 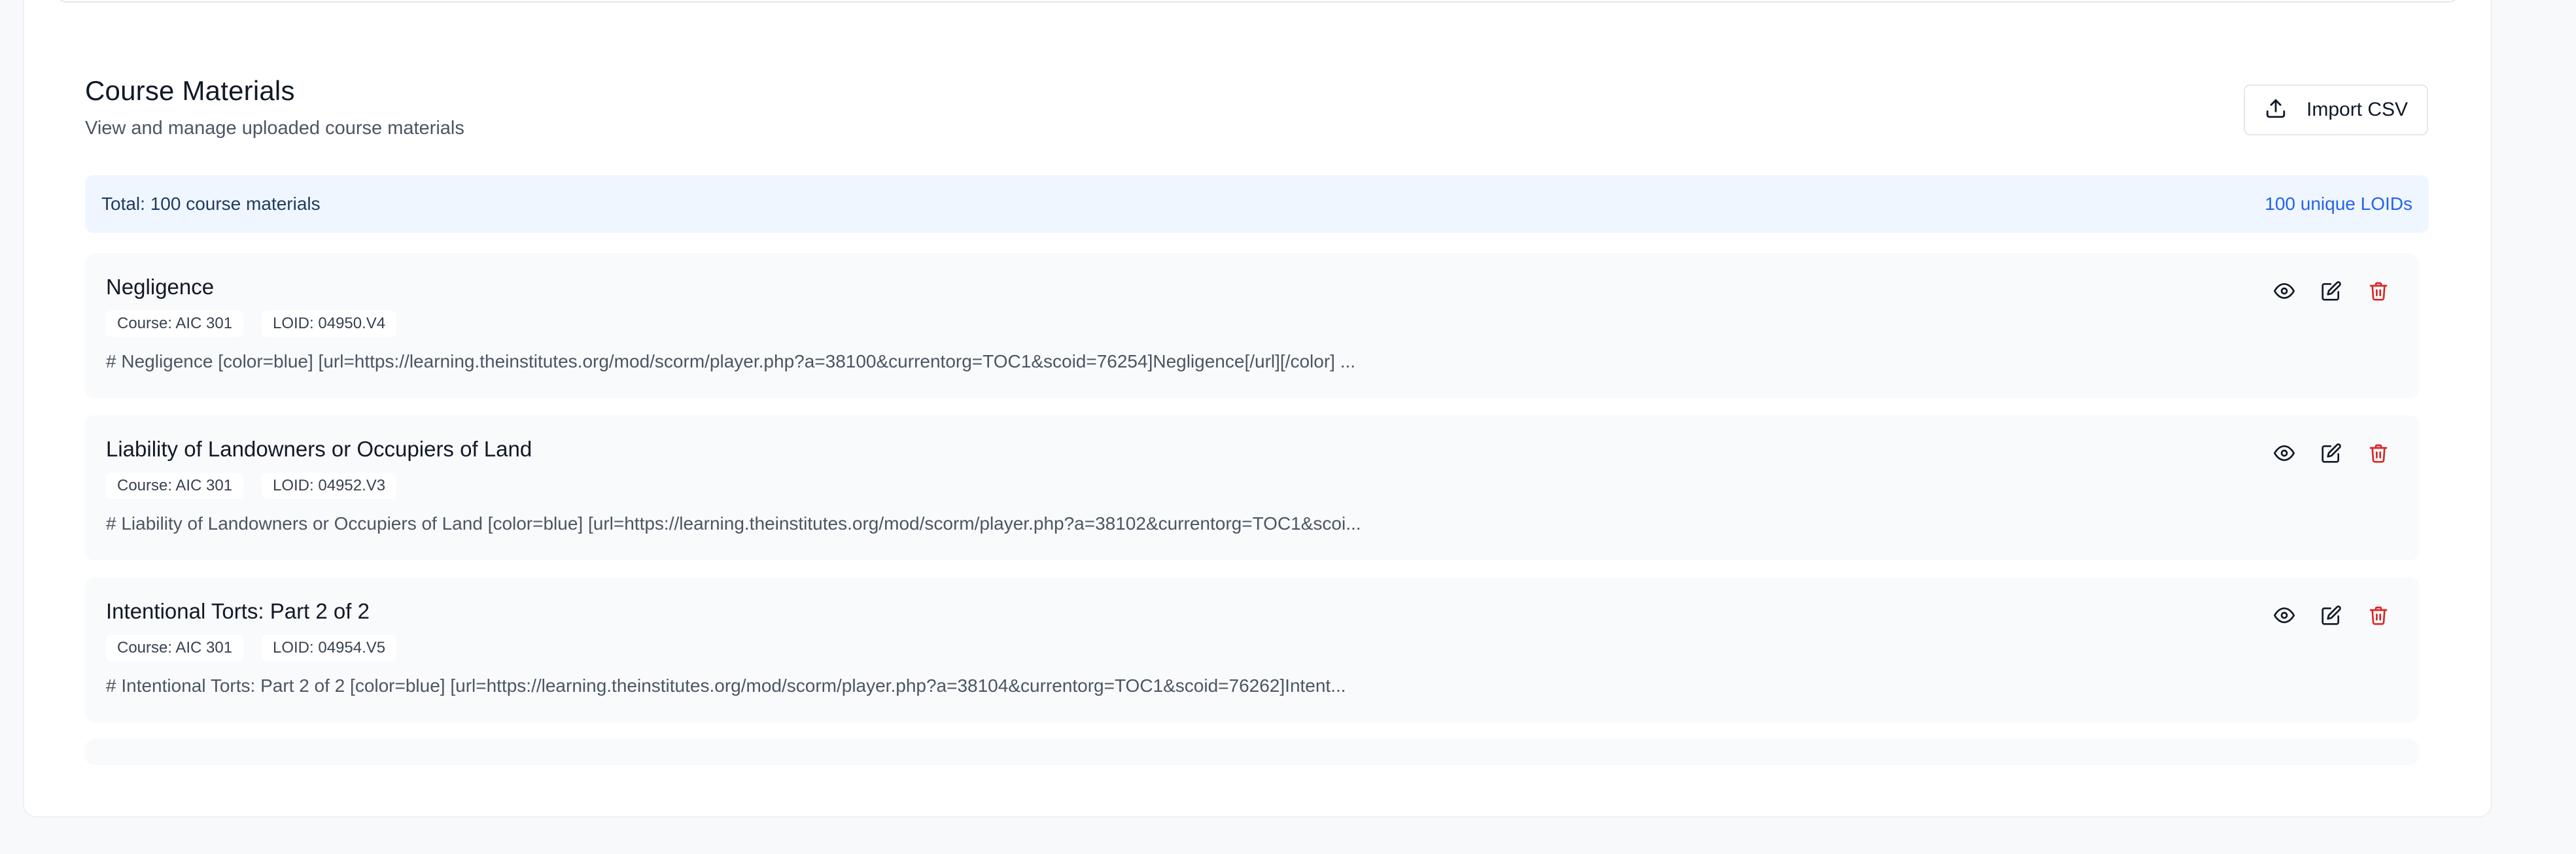 What do you see at coordinates (2276, 110) in the screenshot?
I see `upload-icon` at bounding box center [2276, 110].